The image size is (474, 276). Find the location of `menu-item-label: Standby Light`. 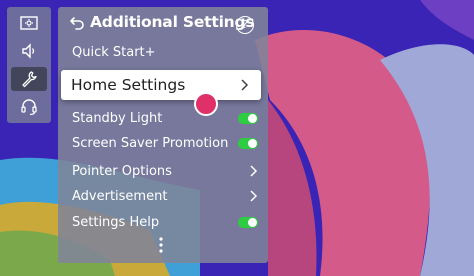

menu-item-label: Standby Light is located at coordinates (117, 118).